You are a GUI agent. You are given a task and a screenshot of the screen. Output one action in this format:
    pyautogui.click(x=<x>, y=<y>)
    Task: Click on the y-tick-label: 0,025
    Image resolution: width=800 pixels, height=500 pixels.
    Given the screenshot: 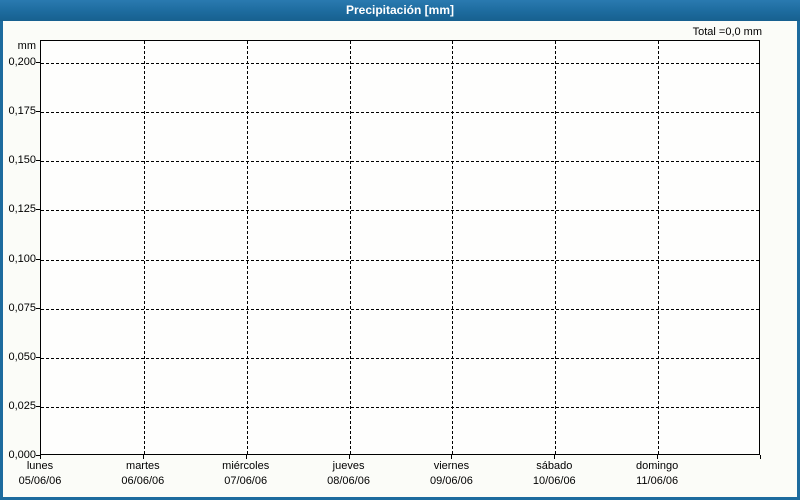 What is the action you would take?
    pyautogui.click(x=22, y=405)
    